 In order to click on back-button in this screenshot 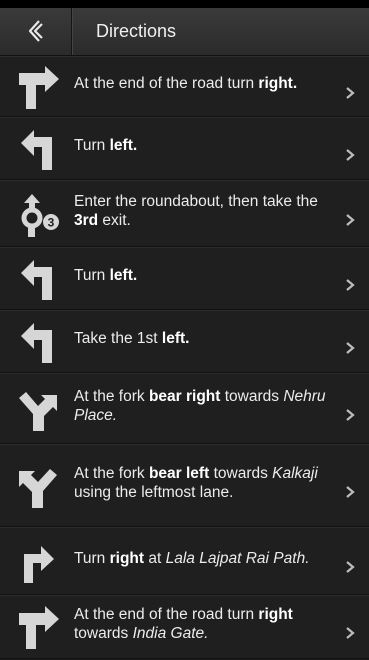, I will do `click(36, 31)`.